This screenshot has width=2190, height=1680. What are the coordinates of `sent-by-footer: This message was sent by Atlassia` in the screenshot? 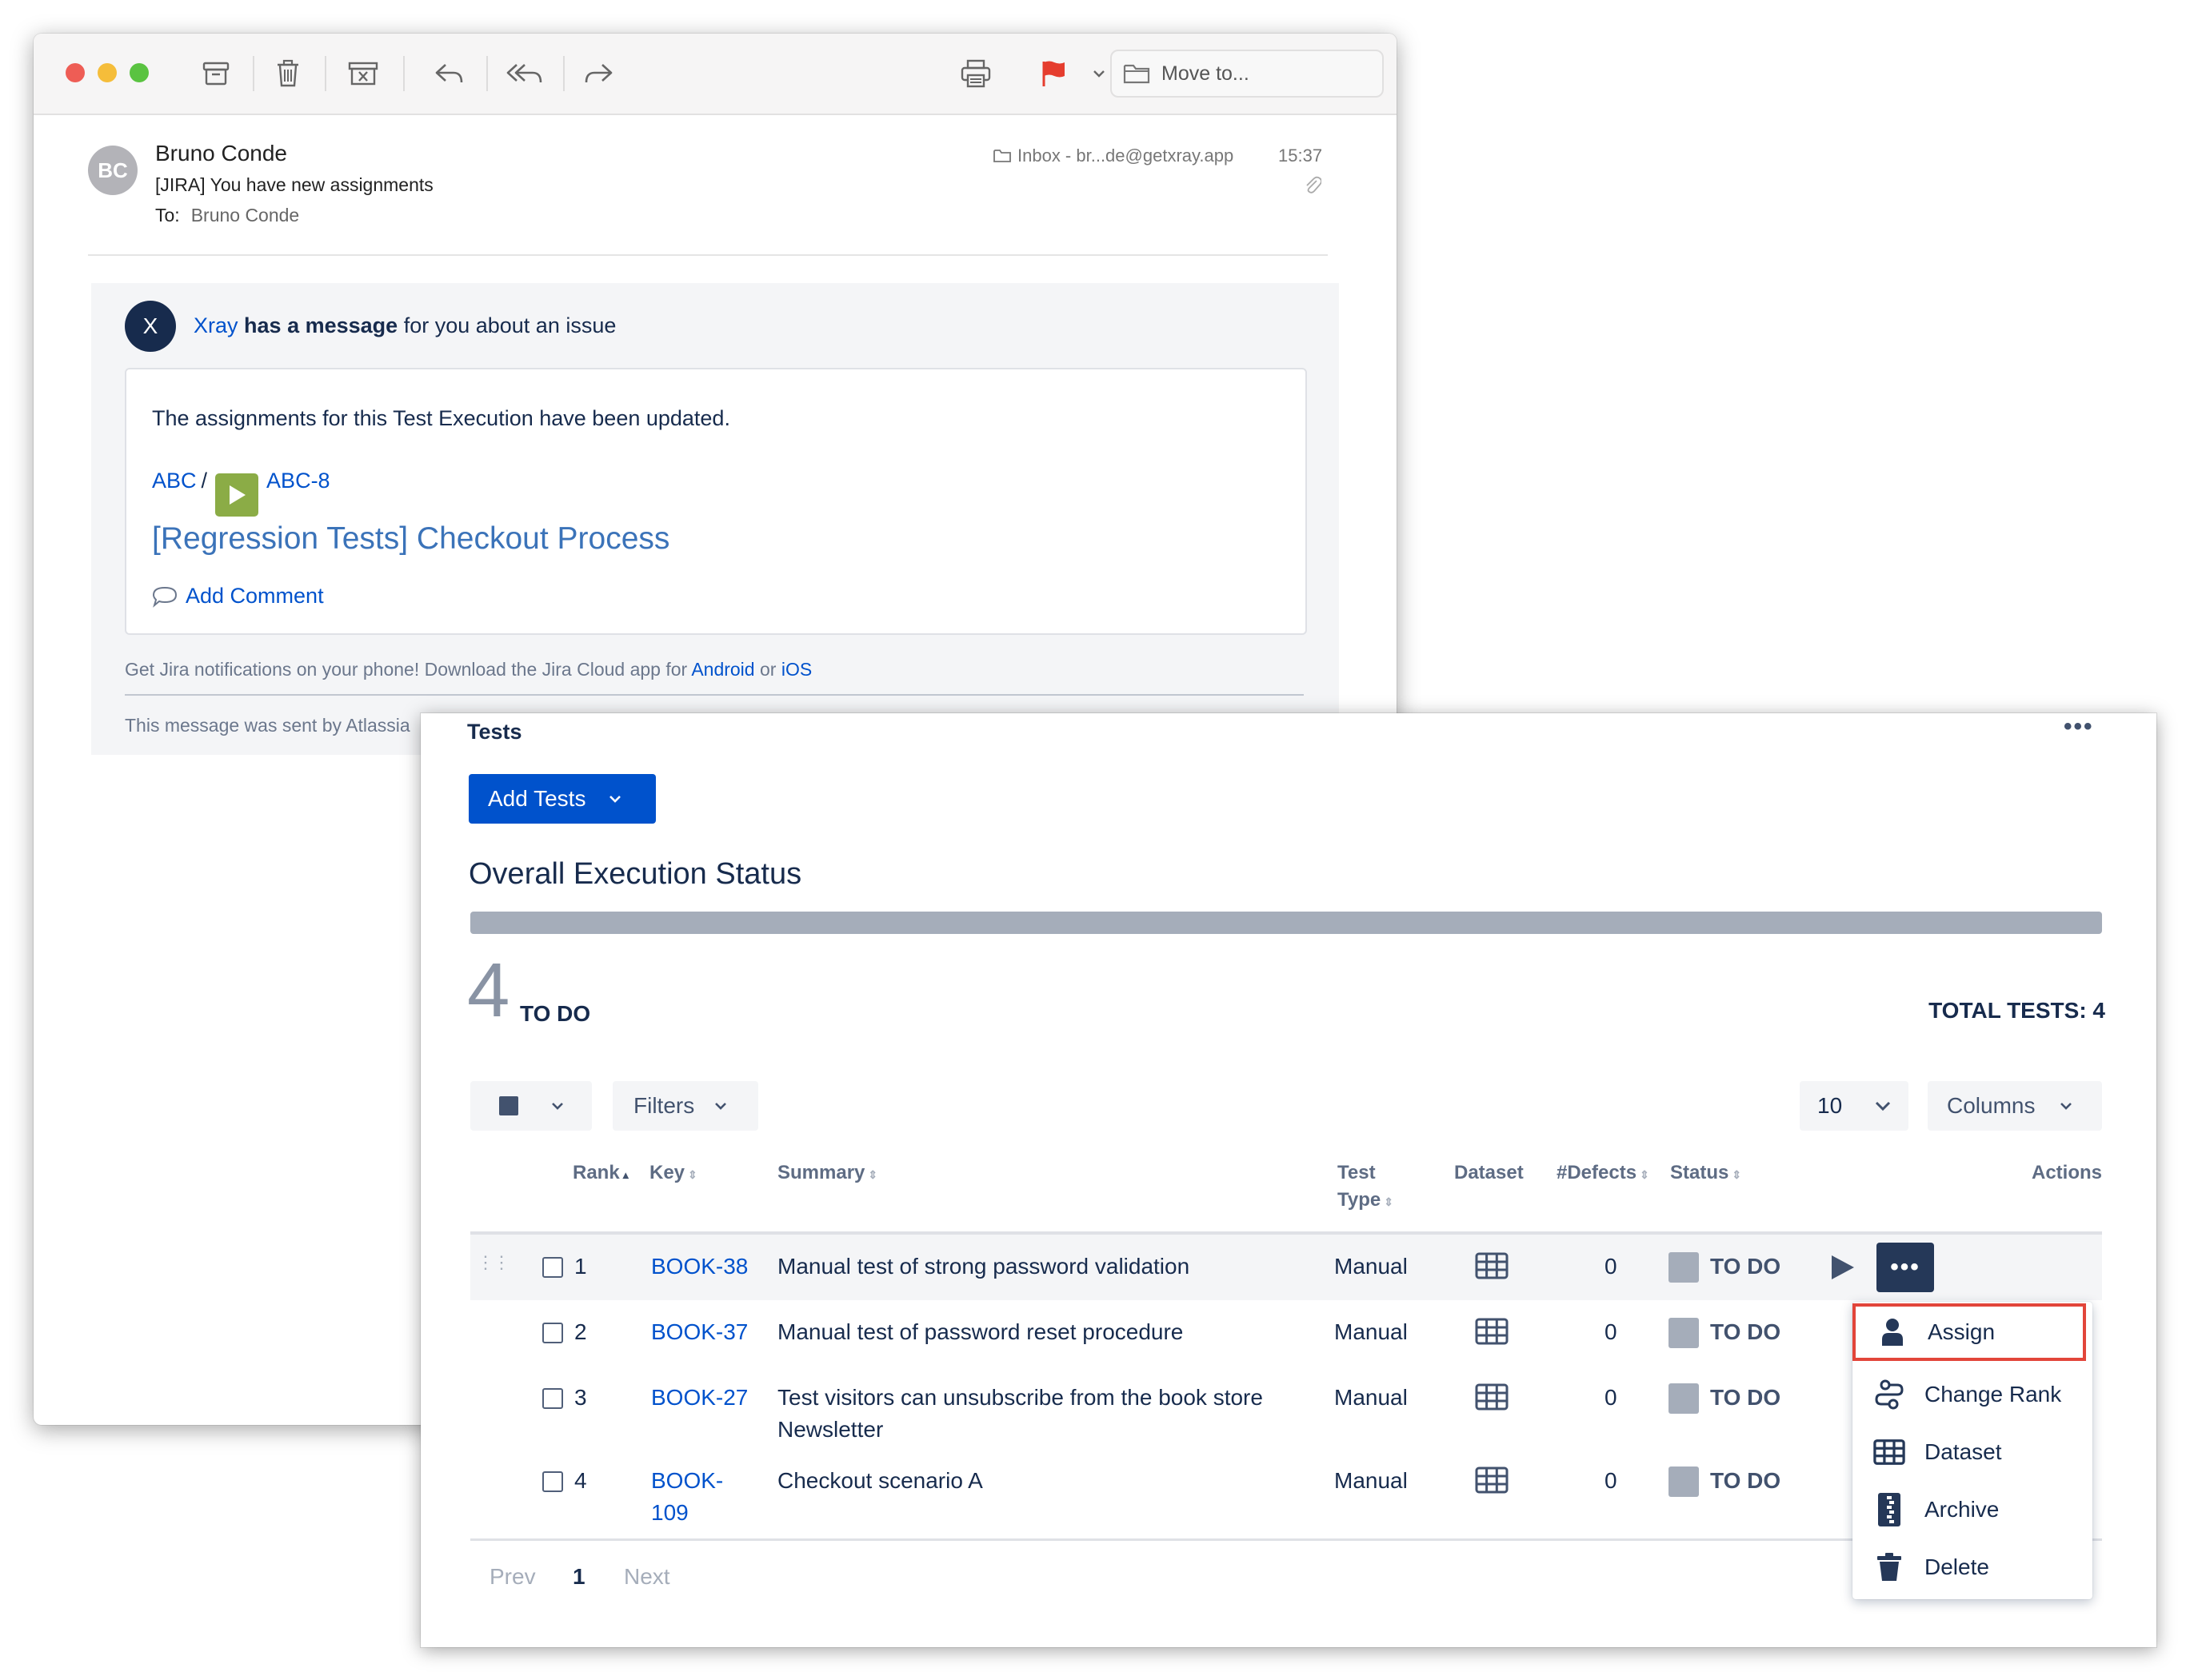 It's located at (267, 725).